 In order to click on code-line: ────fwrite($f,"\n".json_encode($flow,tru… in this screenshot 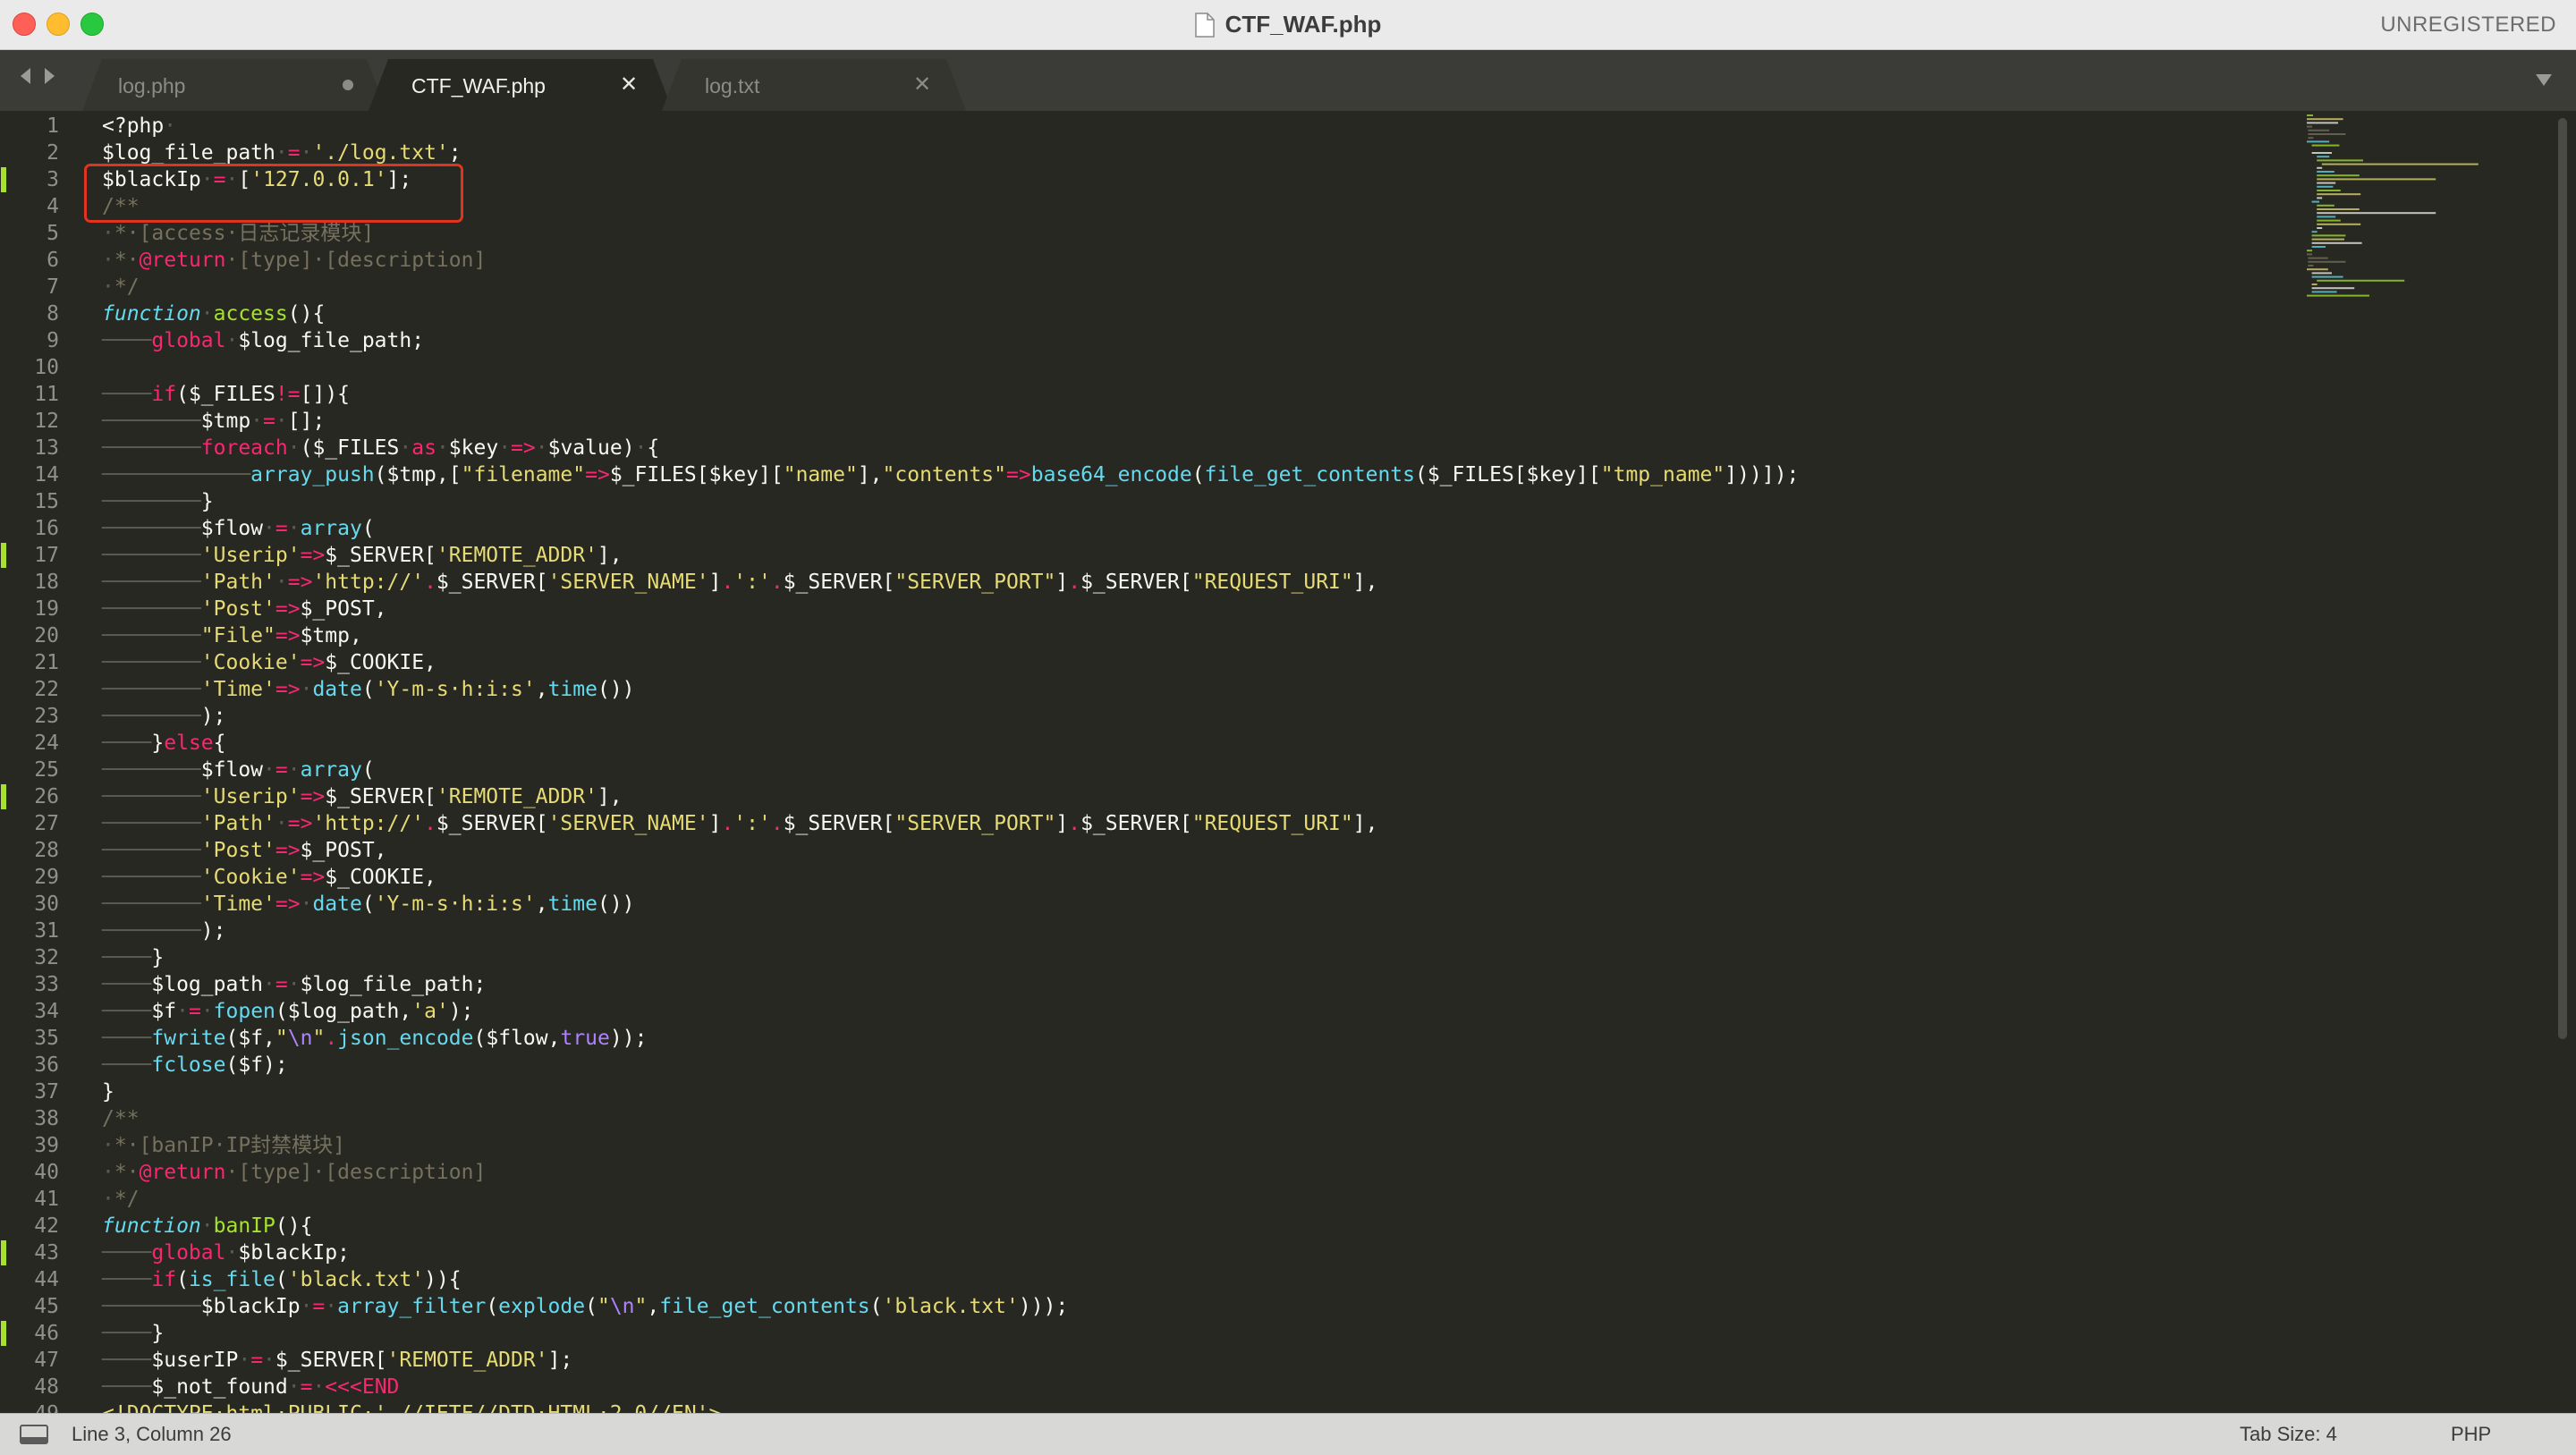, I will do `click(374, 1038)`.